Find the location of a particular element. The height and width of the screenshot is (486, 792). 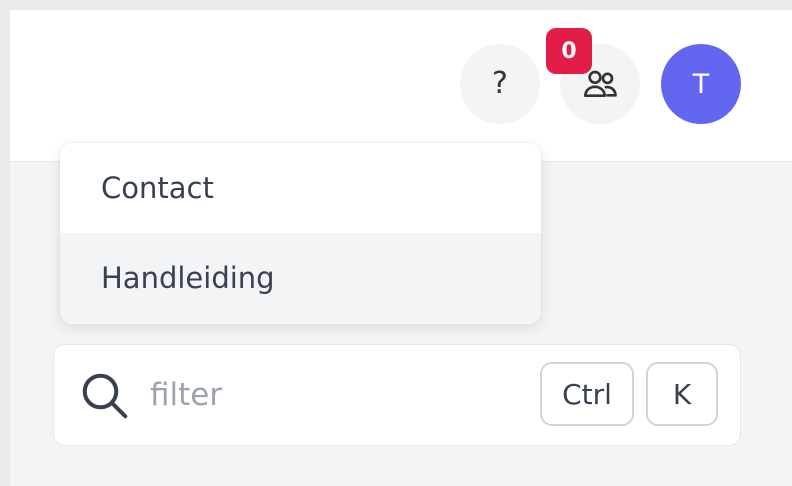

avatar-initial: T is located at coordinates (701, 84).